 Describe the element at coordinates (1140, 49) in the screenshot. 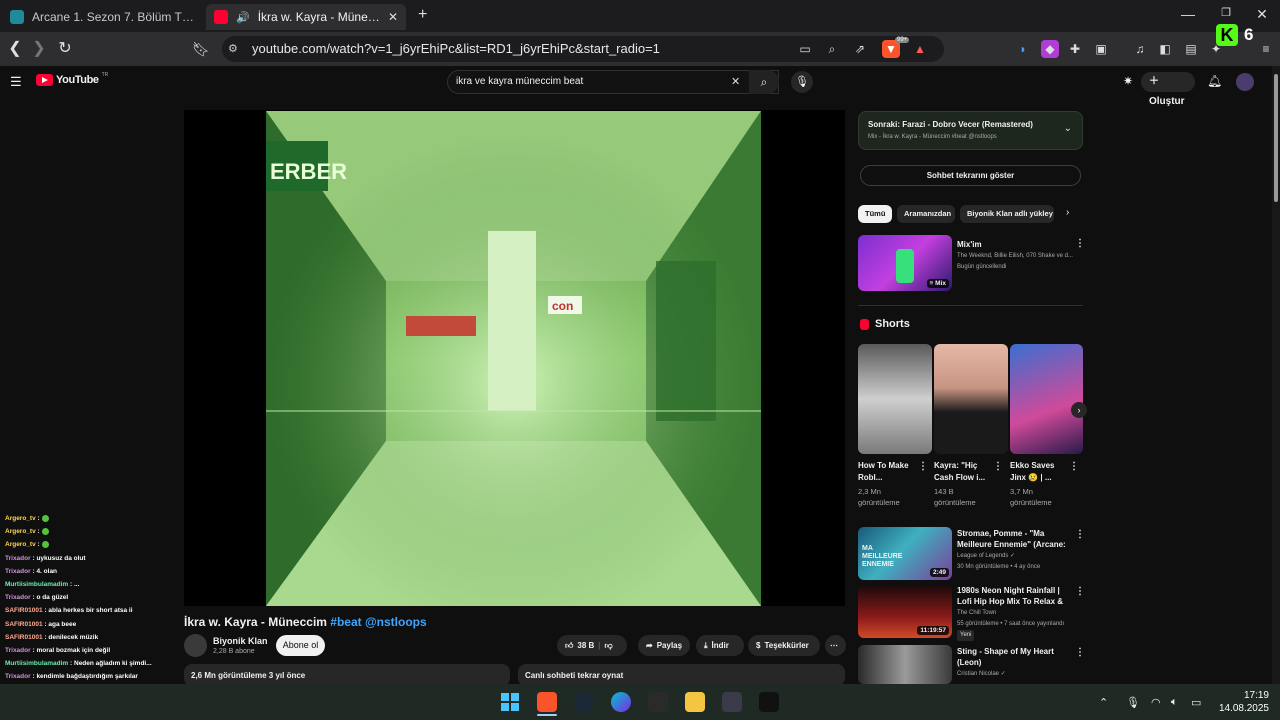

I see `media-controls-icon: ♫` at that location.